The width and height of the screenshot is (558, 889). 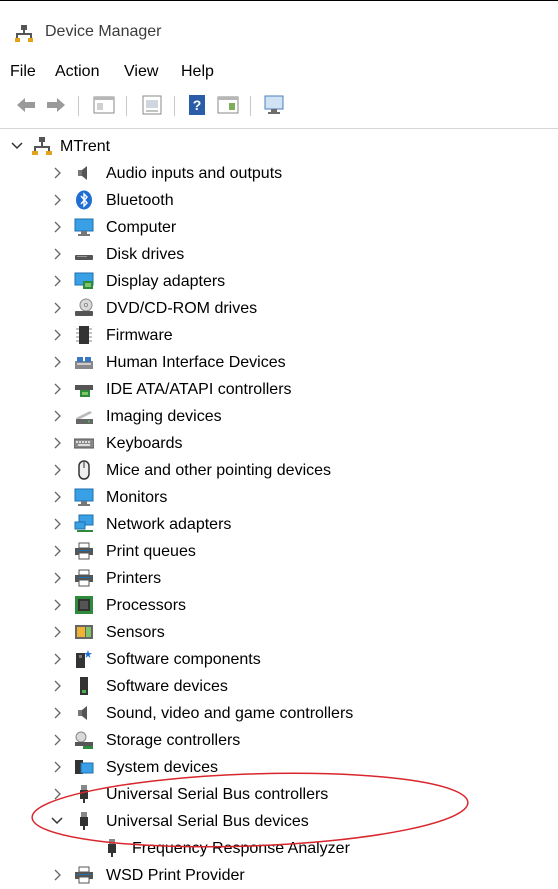 I want to click on tree-item-label: Keyboards, so click(x=144, y=443).